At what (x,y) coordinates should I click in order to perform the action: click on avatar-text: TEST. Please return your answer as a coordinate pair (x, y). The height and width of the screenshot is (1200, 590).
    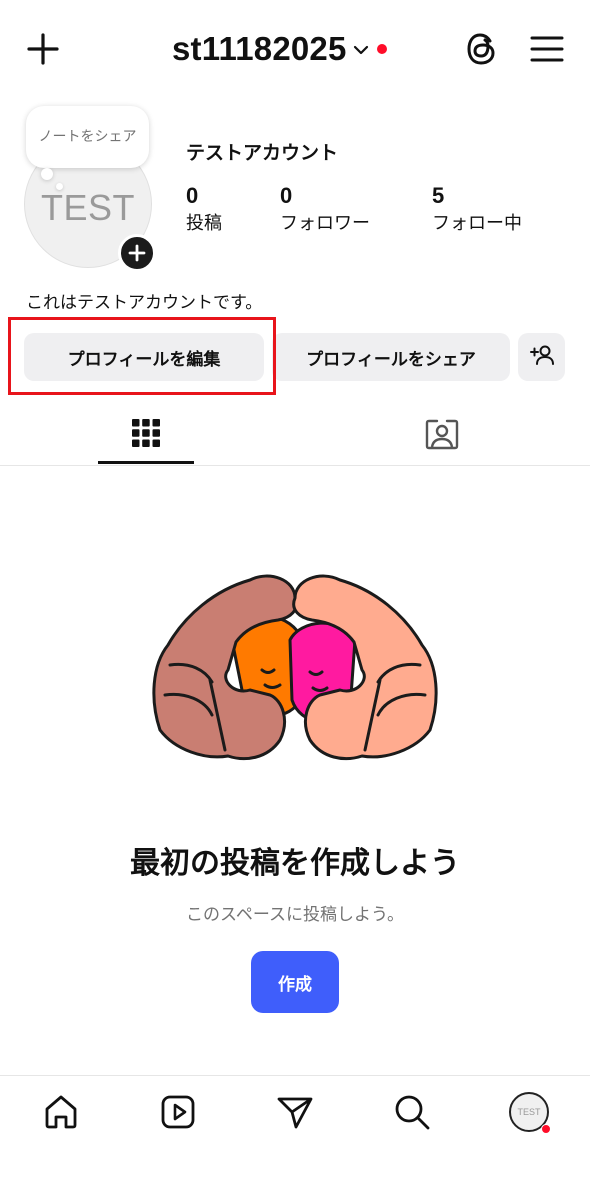
    Looking at the image, I should click on (87, 207).